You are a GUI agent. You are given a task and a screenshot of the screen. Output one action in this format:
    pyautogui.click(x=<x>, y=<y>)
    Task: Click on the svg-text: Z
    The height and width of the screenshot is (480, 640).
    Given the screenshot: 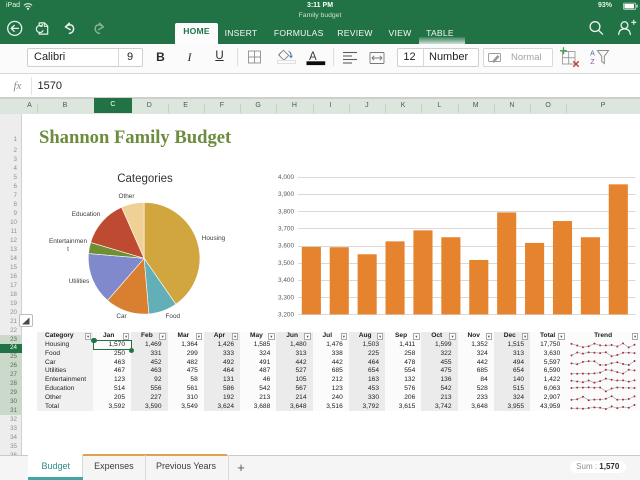 What is the action you would take?
    pyautogui.click(x=592, y=62)
    